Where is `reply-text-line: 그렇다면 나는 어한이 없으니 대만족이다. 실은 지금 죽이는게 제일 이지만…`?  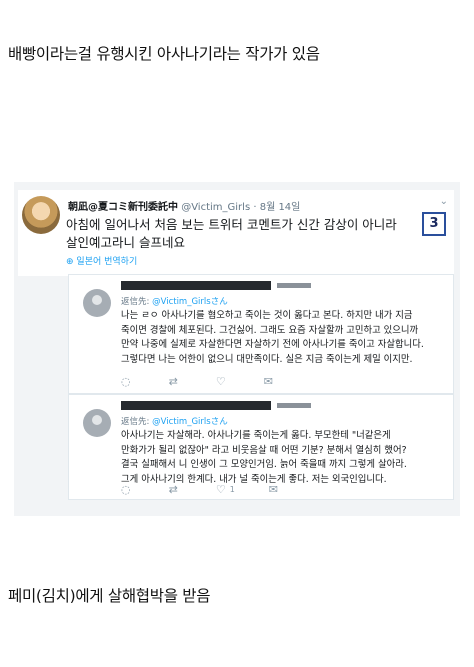
reply-text-line: 그렇다면 나는 어한이 없으니 대만족이다. 실은 지금 죽이는게 제일 이지만… is located at coordinates (267, 359).